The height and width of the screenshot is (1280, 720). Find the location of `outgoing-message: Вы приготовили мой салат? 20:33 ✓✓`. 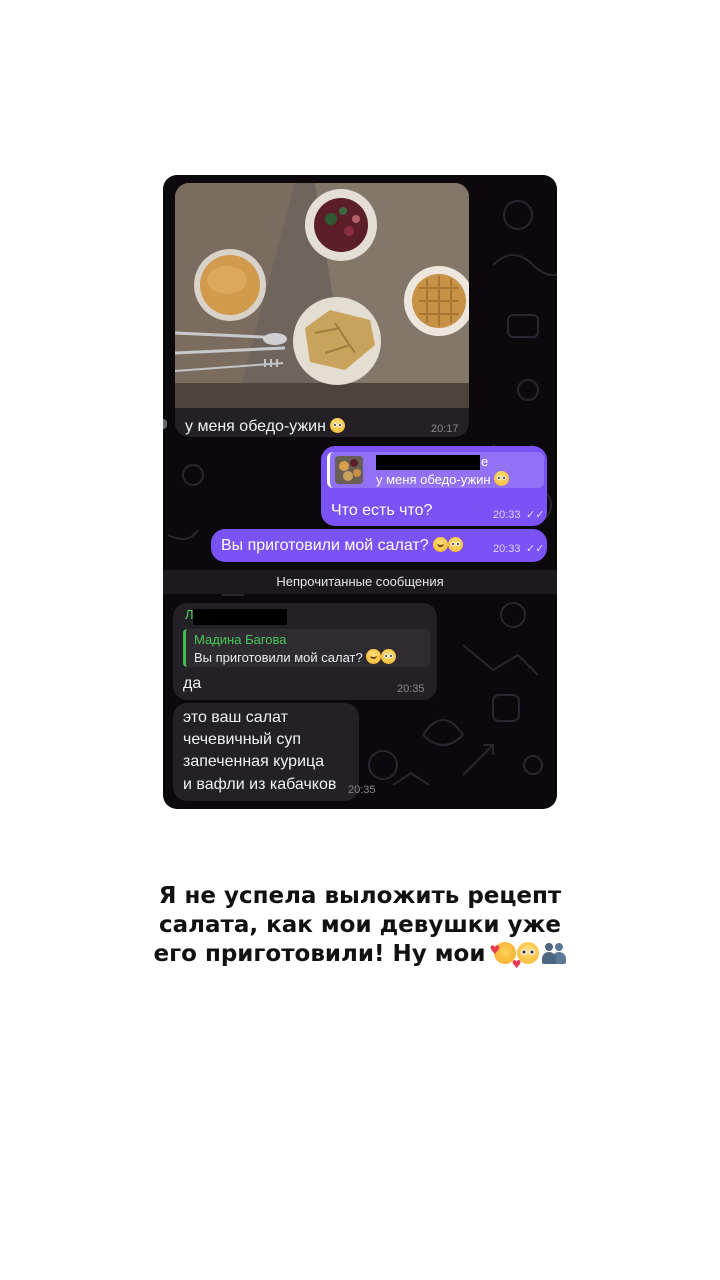

outgoing-message: Вы приготовили мой салат? 20:33 ✓✓ is located at coordinates (379, 545).